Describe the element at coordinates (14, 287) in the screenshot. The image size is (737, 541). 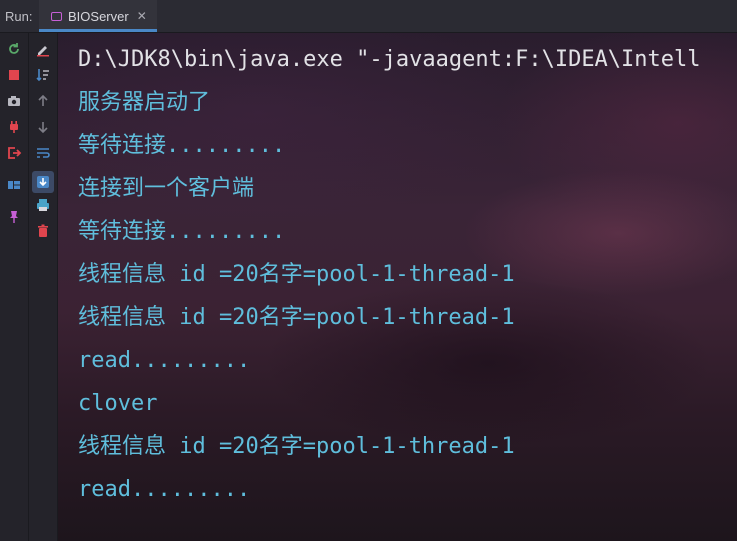
I see `run-toolbar` at that location.